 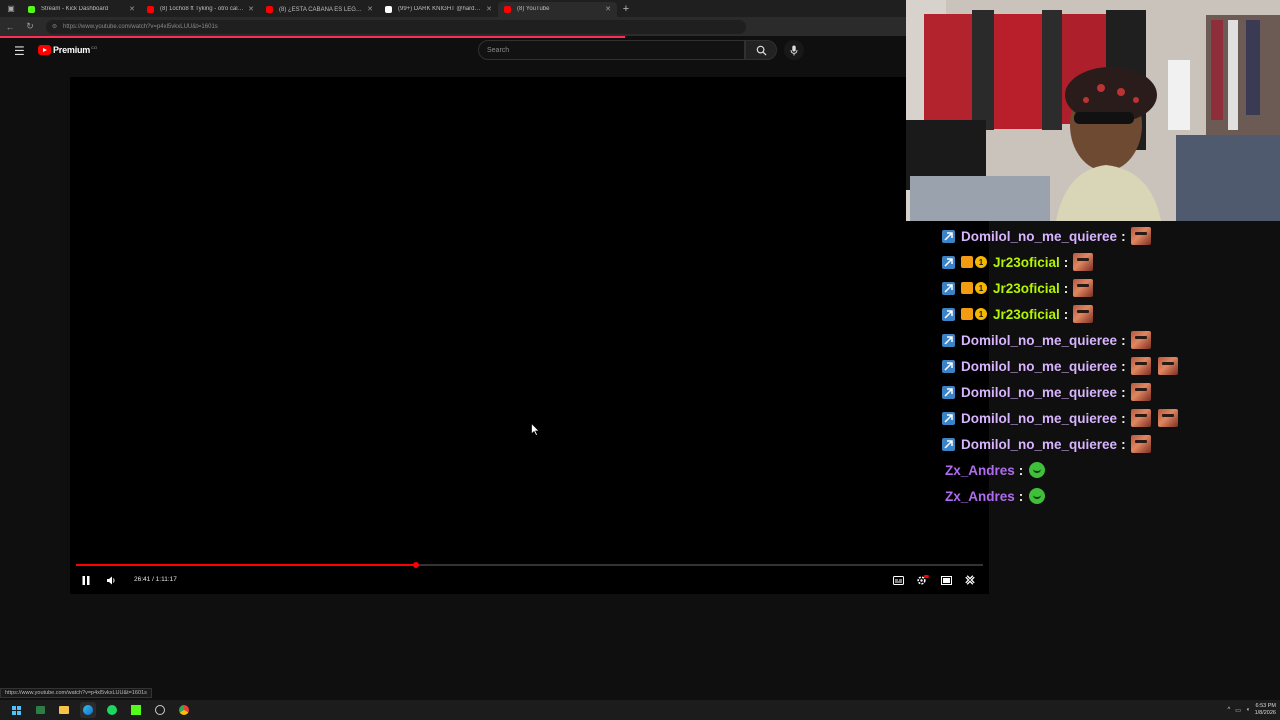 I want to click on fullscreen-exit-icon, so click(x=970, y=580).